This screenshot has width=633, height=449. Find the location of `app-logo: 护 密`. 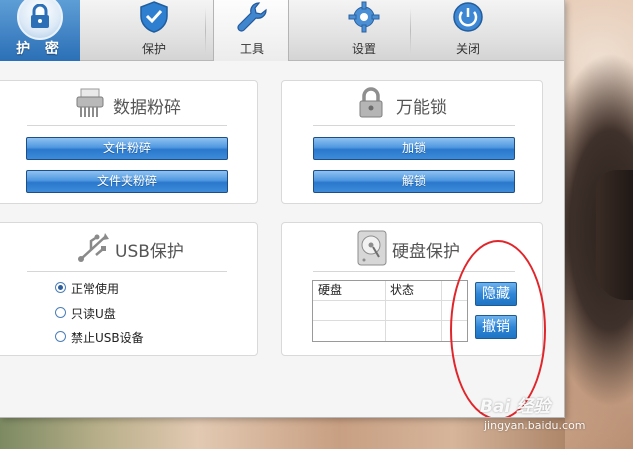

app-logo: 护 密 is located at coordinates (40, 30).